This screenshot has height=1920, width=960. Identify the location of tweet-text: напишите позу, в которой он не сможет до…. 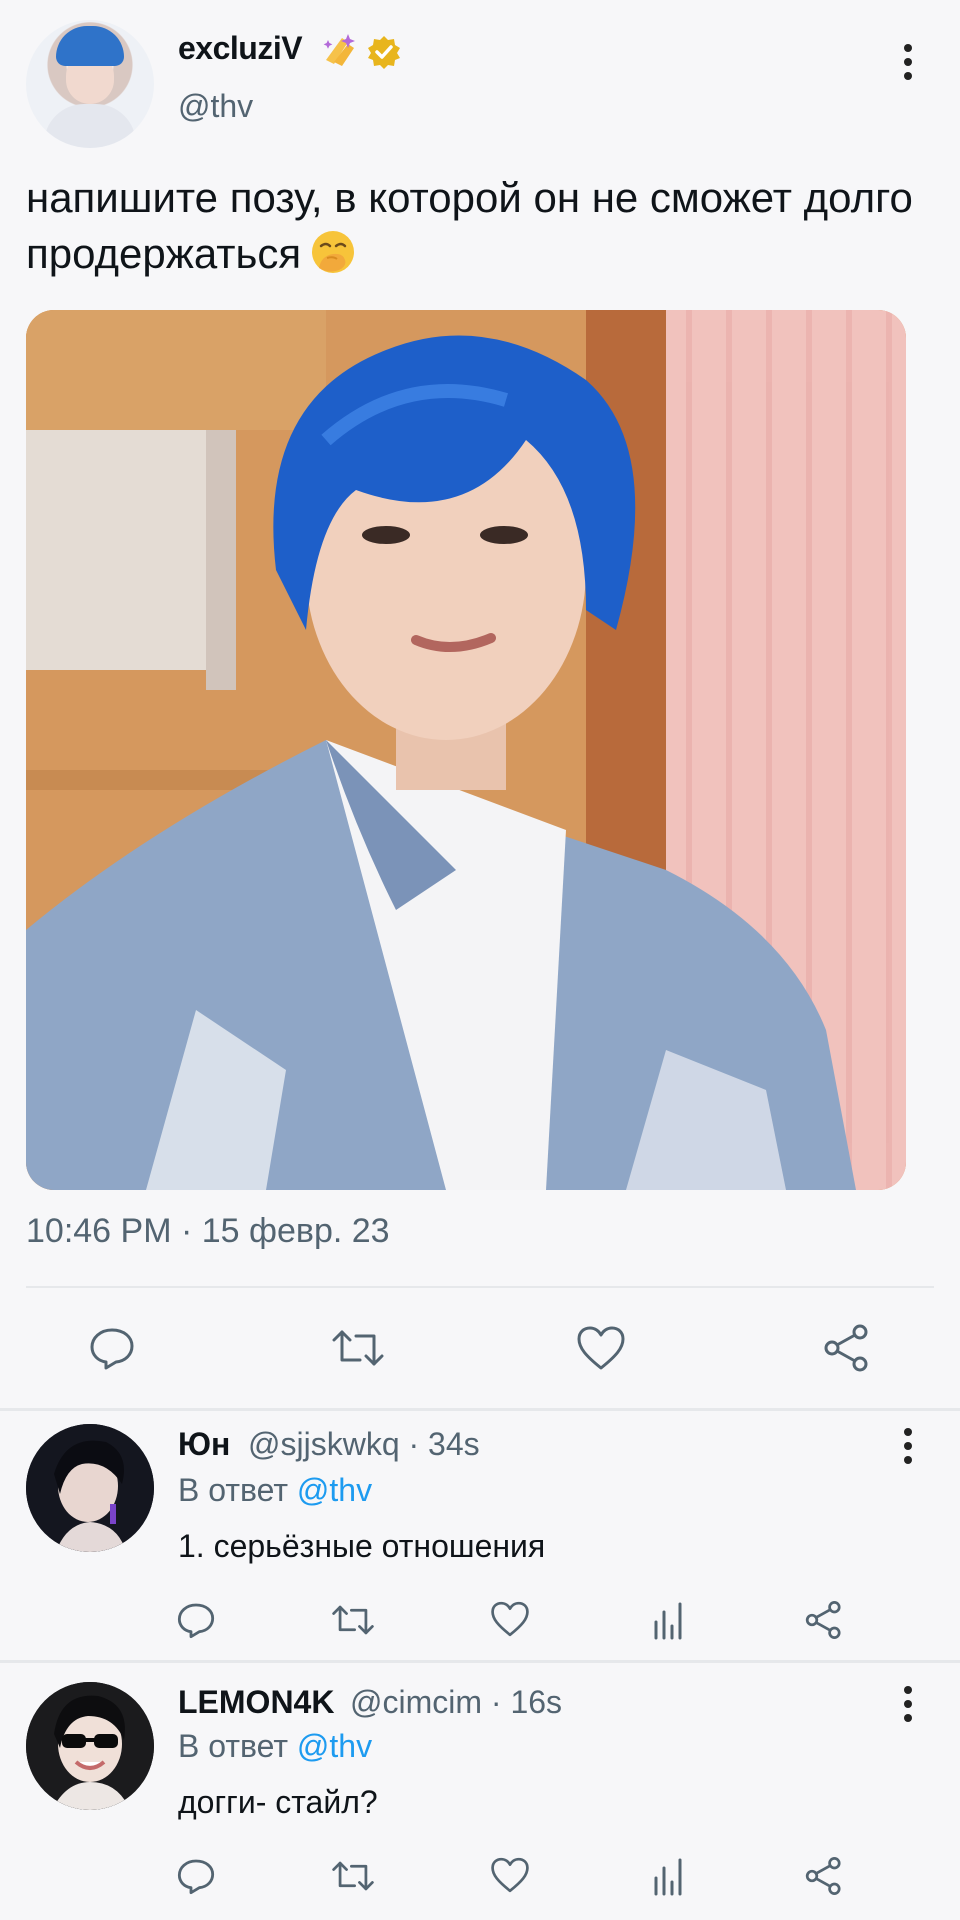
(476, 226).